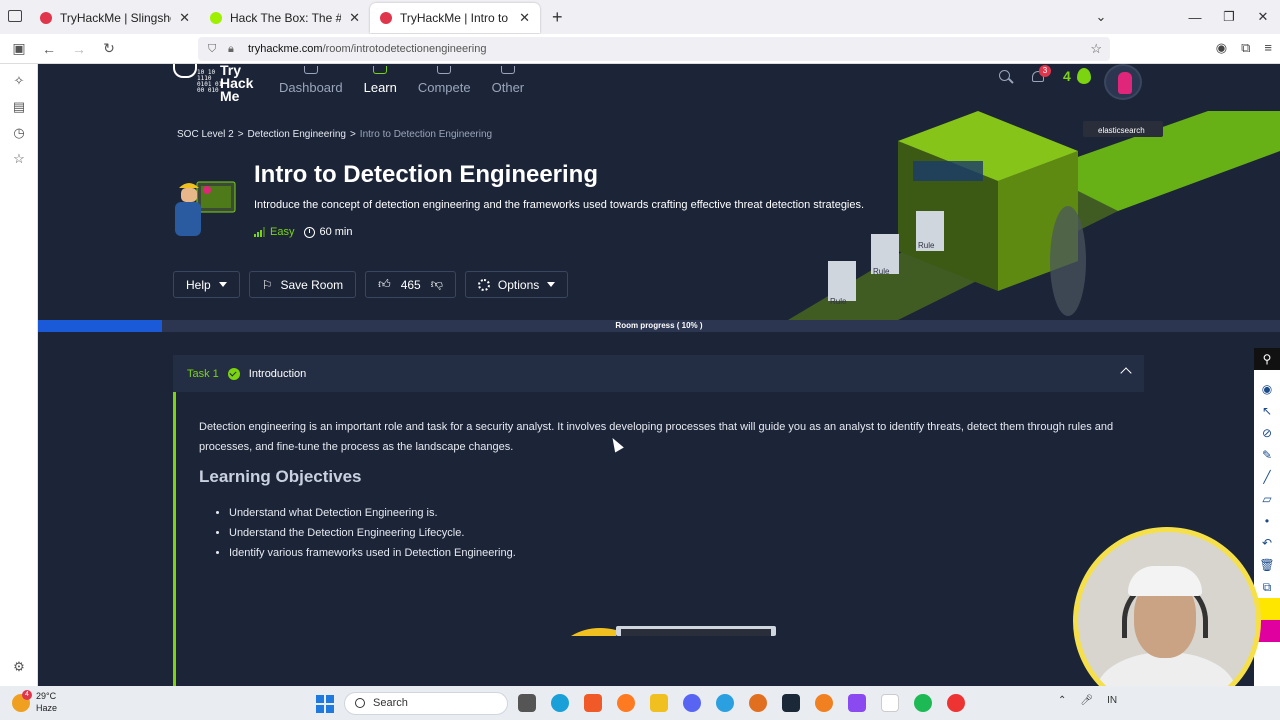 Image resolution: width=1280 pixels, height=720 pixels. I want to click on weather-temp: 29°C, so click(46, 696).